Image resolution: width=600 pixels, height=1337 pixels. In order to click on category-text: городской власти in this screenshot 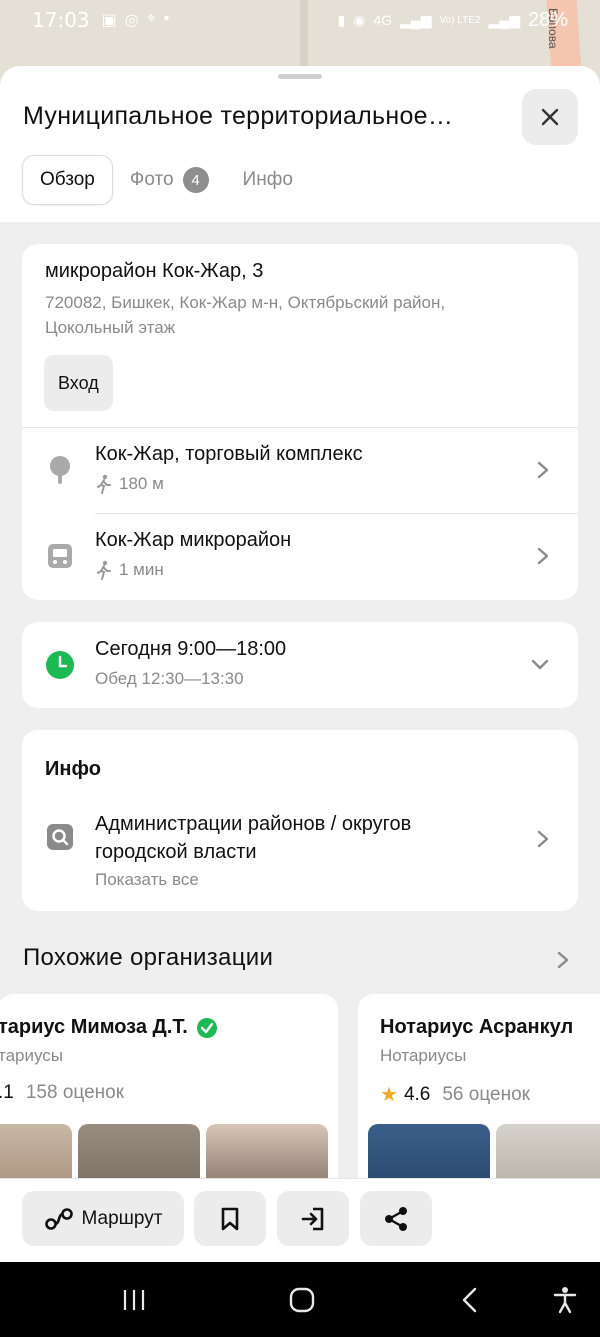, I will do `click(176, 852)`.